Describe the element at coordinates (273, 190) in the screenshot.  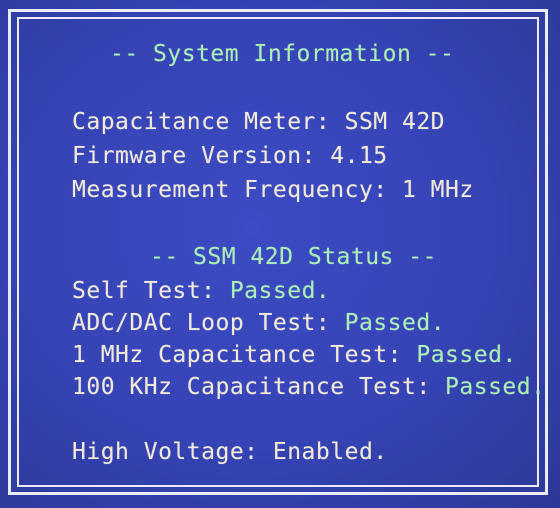
I see `measurement-frequency-line: Measurement Frequency: 1 MHz` at that location.